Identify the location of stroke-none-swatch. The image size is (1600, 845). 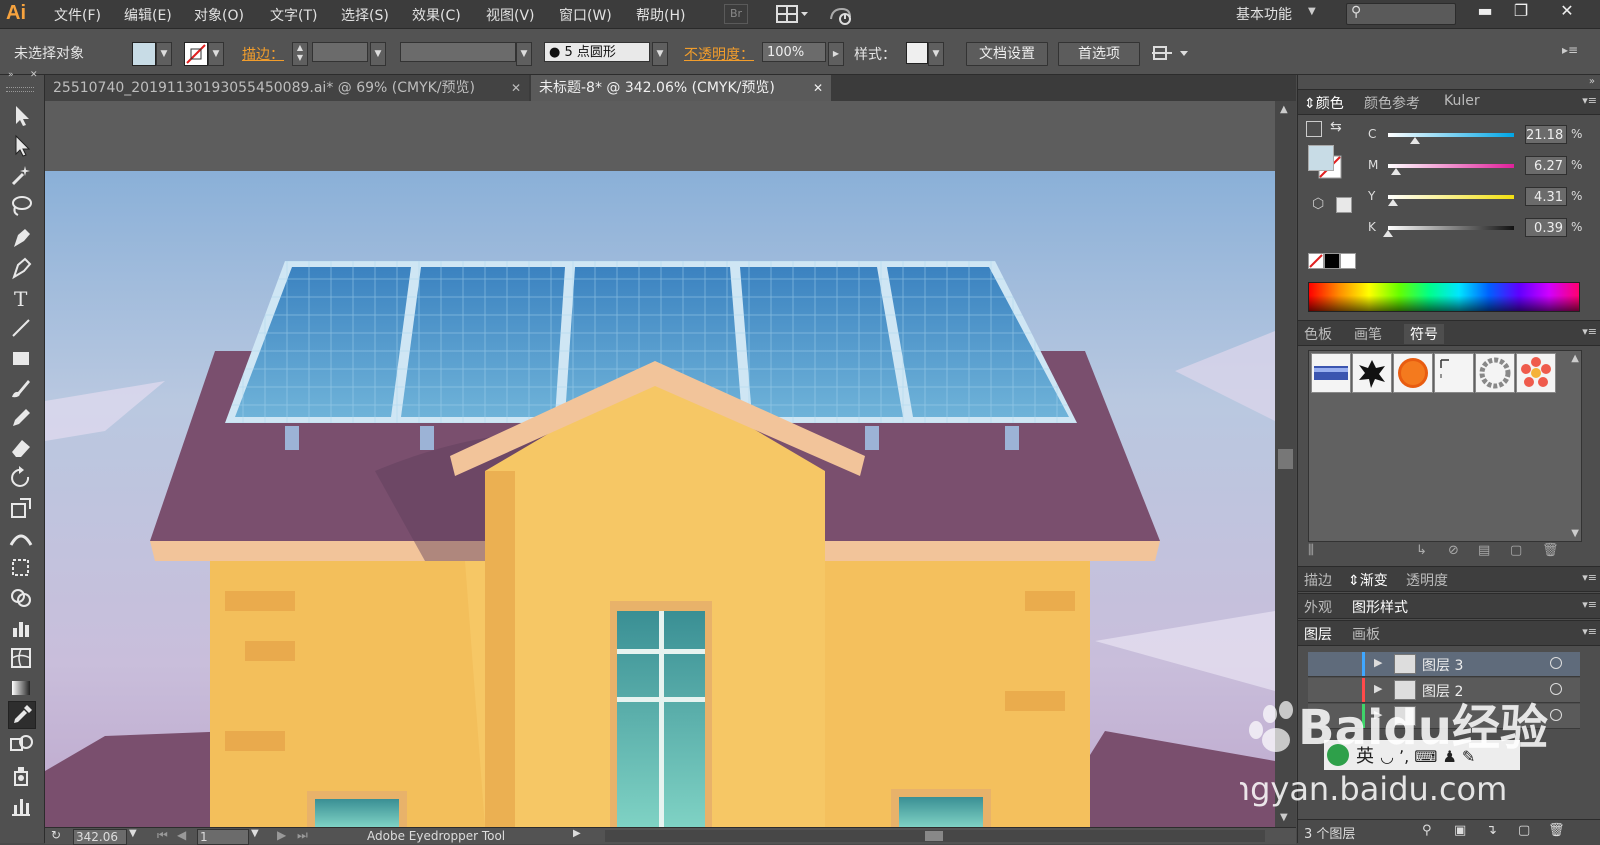
(196, 54).